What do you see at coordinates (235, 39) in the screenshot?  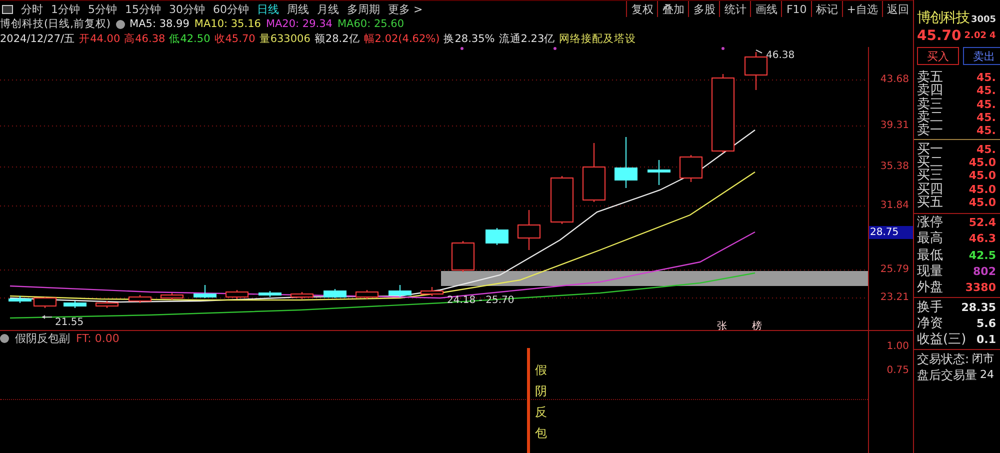 I see `quote-info-text: 收45.70` at bounding box center [235, 39].